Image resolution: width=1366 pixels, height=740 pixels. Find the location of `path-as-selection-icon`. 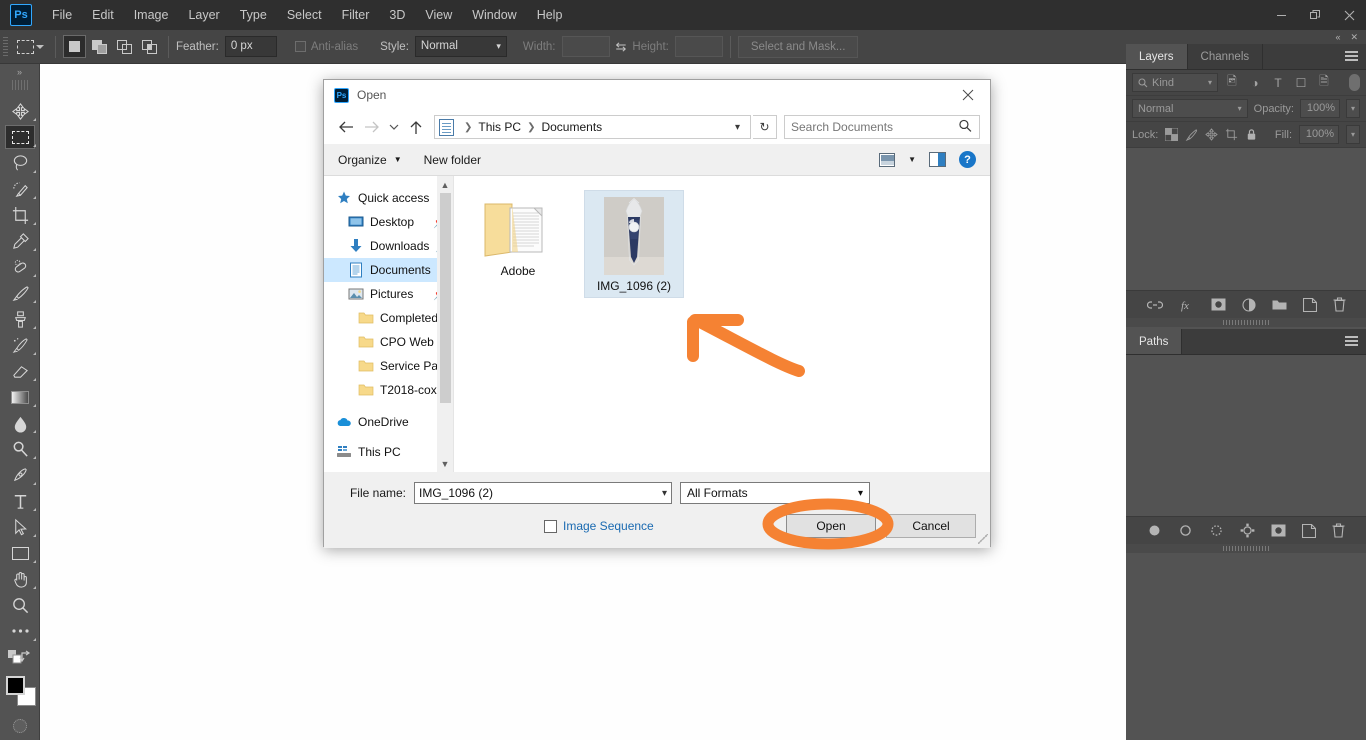

path-as-selection-icon is located at coordinates (1216, 530).